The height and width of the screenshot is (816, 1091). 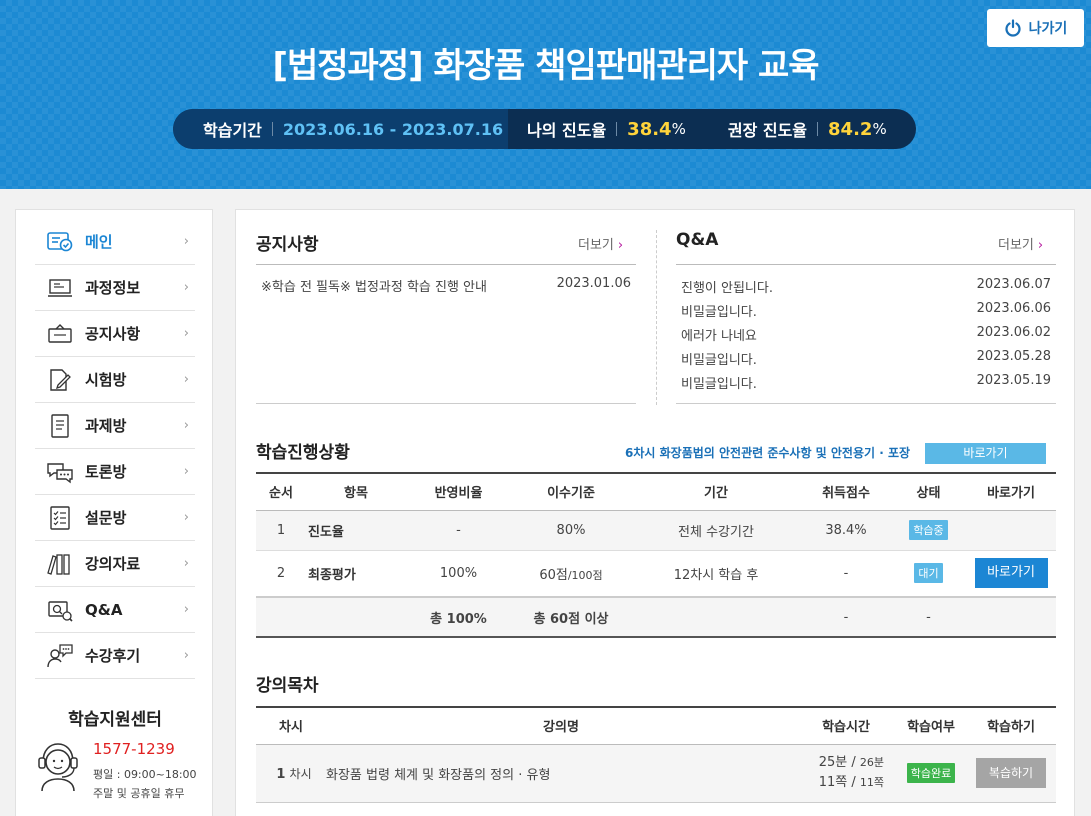 What do you see at coordinates (458, 573) in the screenshot?
I see `row-ratio: 100%` at bounding box center [458, 573].